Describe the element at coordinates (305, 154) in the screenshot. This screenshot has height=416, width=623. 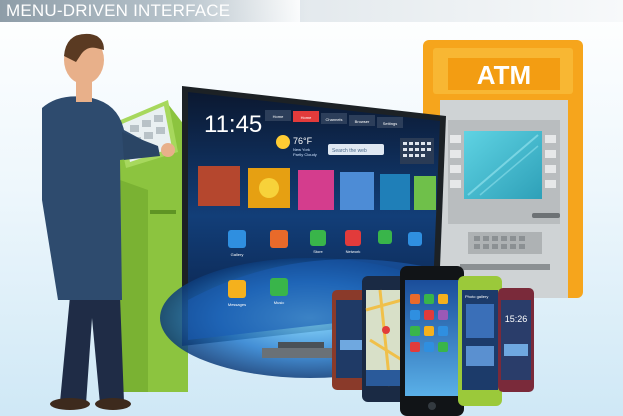
I see `tv-weather-cond: Partly Cloudy` at that location.